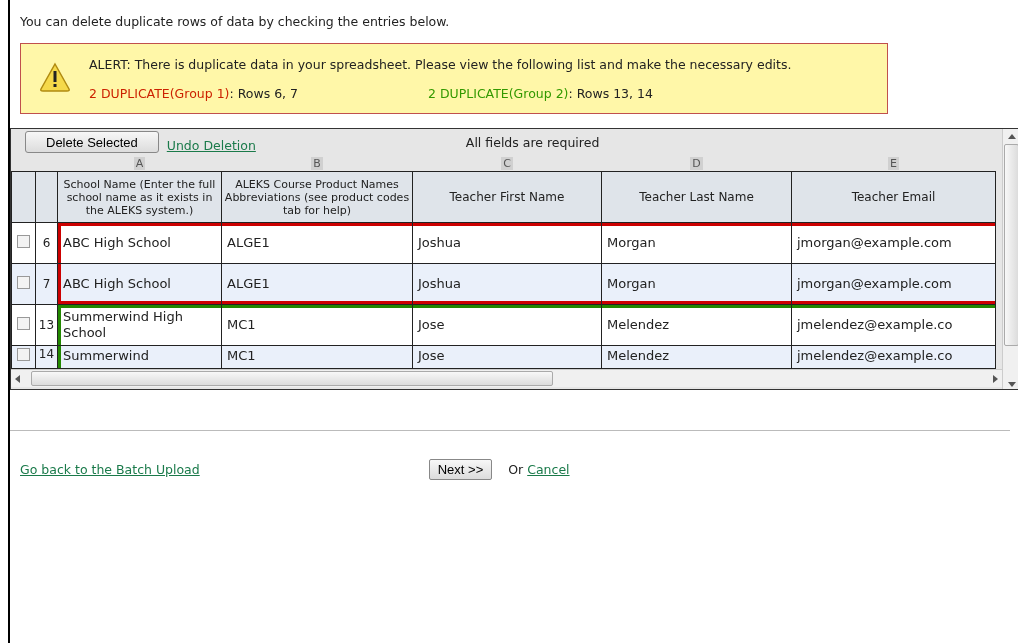 Image resolution: width=1029 pixels, height=643 pixels. Describe the element at coordinates (123, 325) in the screenshot. I see `table-cell-text: Summerwind High School` at that location.